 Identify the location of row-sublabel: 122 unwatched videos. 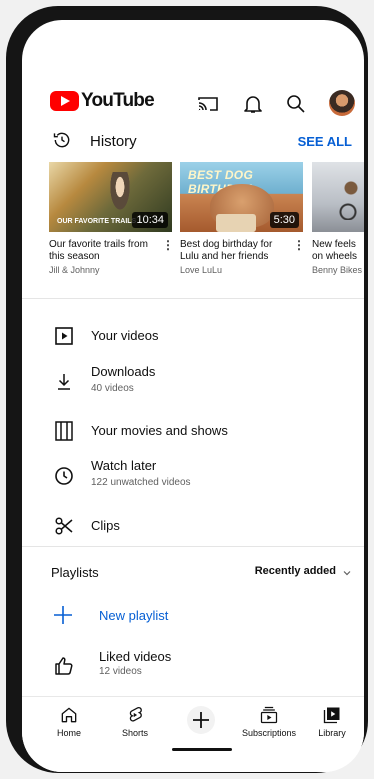
(141, 482).